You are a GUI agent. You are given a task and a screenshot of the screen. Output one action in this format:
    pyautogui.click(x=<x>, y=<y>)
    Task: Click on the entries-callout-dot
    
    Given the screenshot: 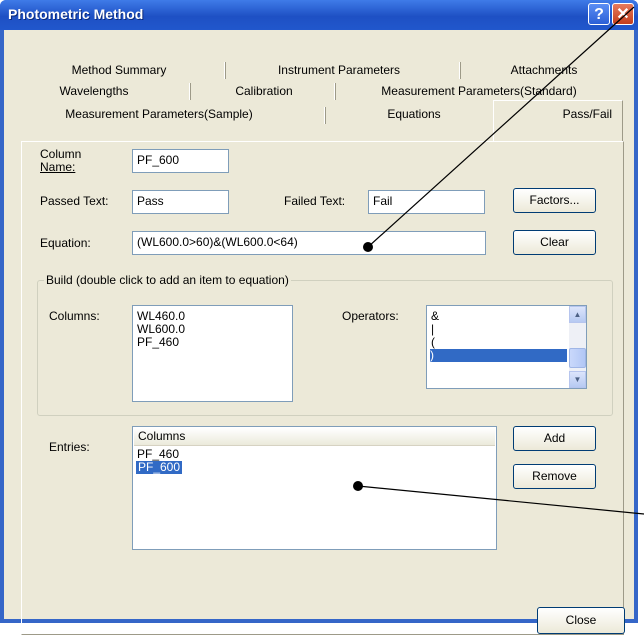 What is the action you would take?
    pyautogui.click(x=358, y=486)
    